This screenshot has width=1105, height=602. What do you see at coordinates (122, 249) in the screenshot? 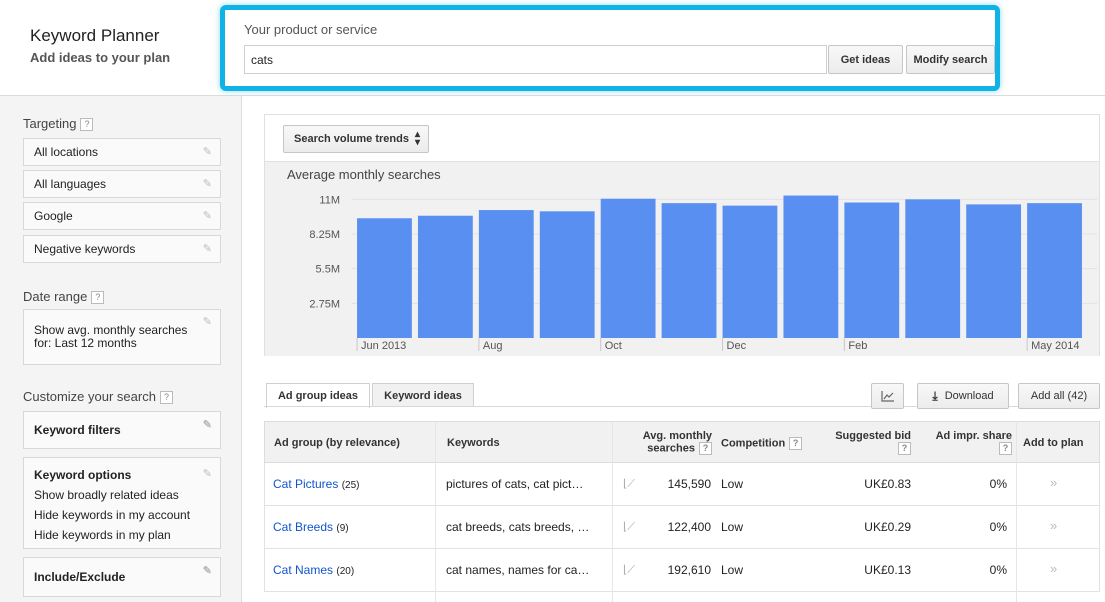
I see `sidebar-item-negative-keywords: Negative keywords ✎` at bounding box center [122, 249].